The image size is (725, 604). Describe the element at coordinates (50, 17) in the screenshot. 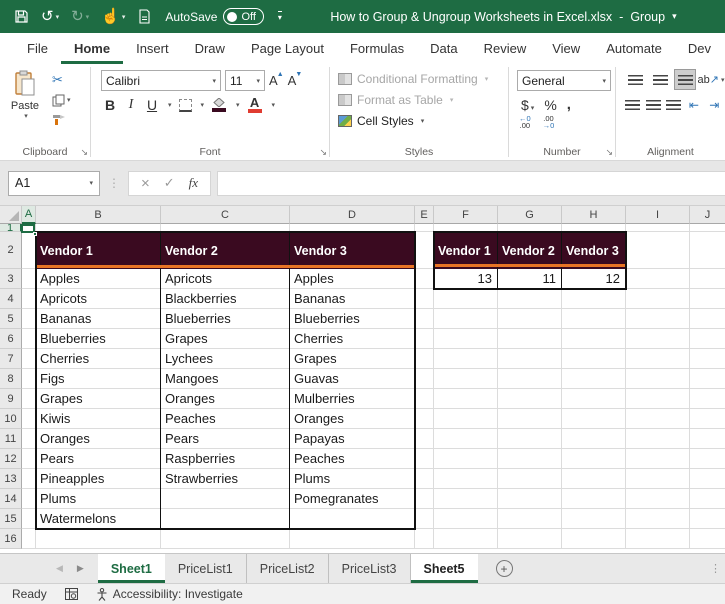

I see `undo-button: ↺ ▾` at that location.